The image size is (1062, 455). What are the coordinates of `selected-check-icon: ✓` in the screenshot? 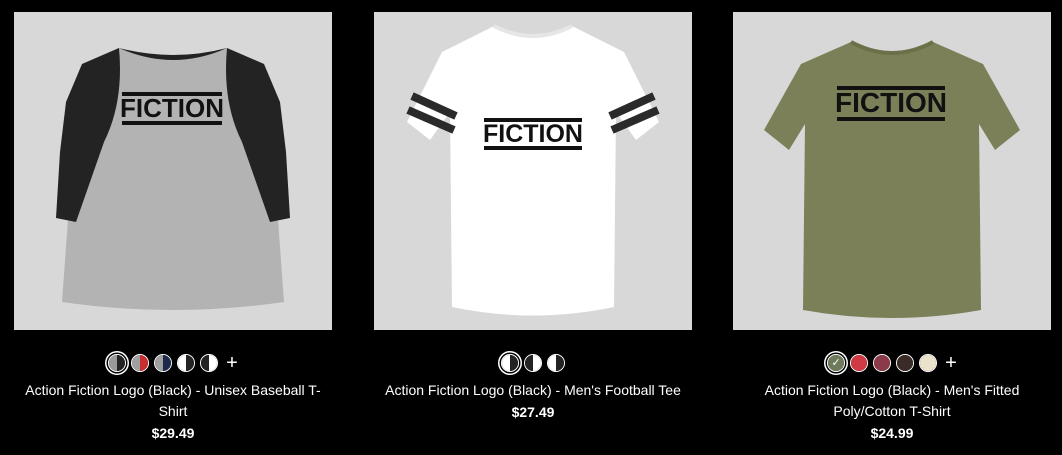 It's located at (836, 362).